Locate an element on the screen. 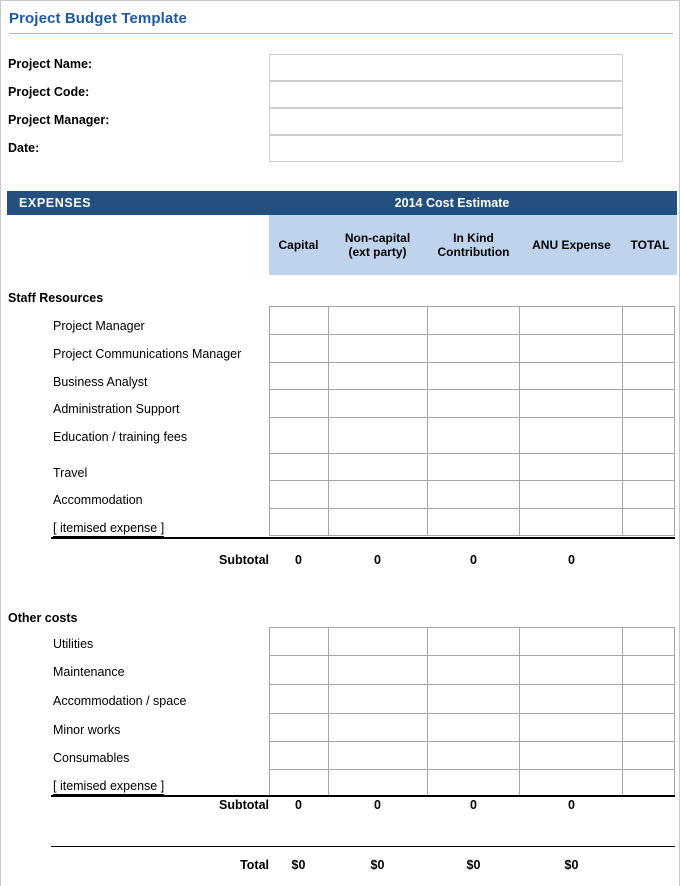 This screenshot has height=886, width=680. grand-total-in-kind: $0 is located at coordinates (473, 865).